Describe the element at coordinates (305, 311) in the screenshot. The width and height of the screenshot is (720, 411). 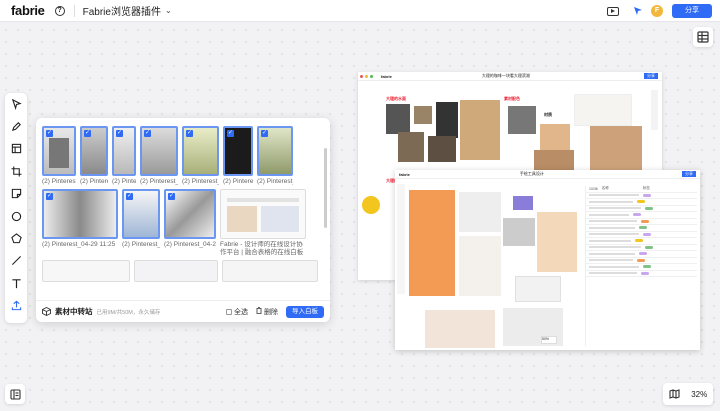
I see `import-to-board-button: 导入白板` at that location.